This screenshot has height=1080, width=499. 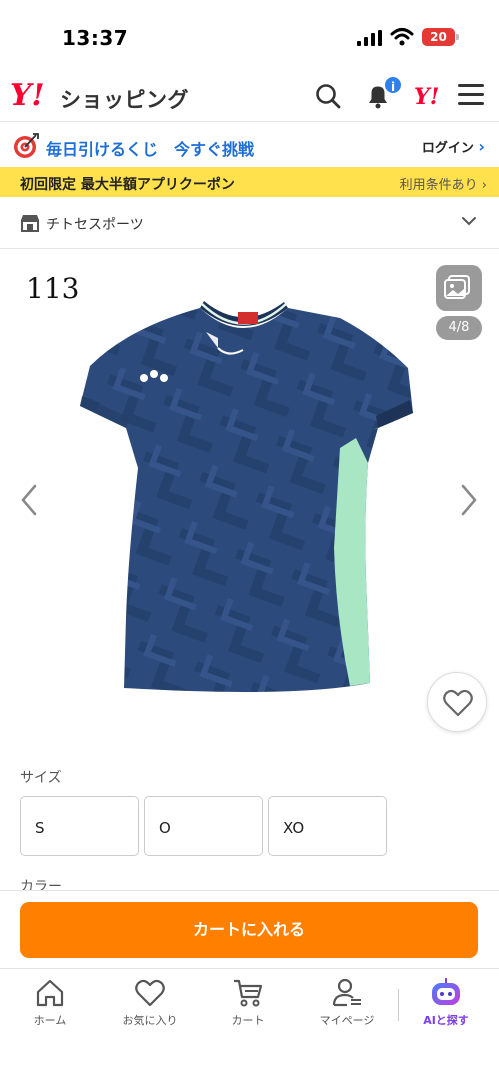 I want to click on gallery-button, so click(x=459, y=288).